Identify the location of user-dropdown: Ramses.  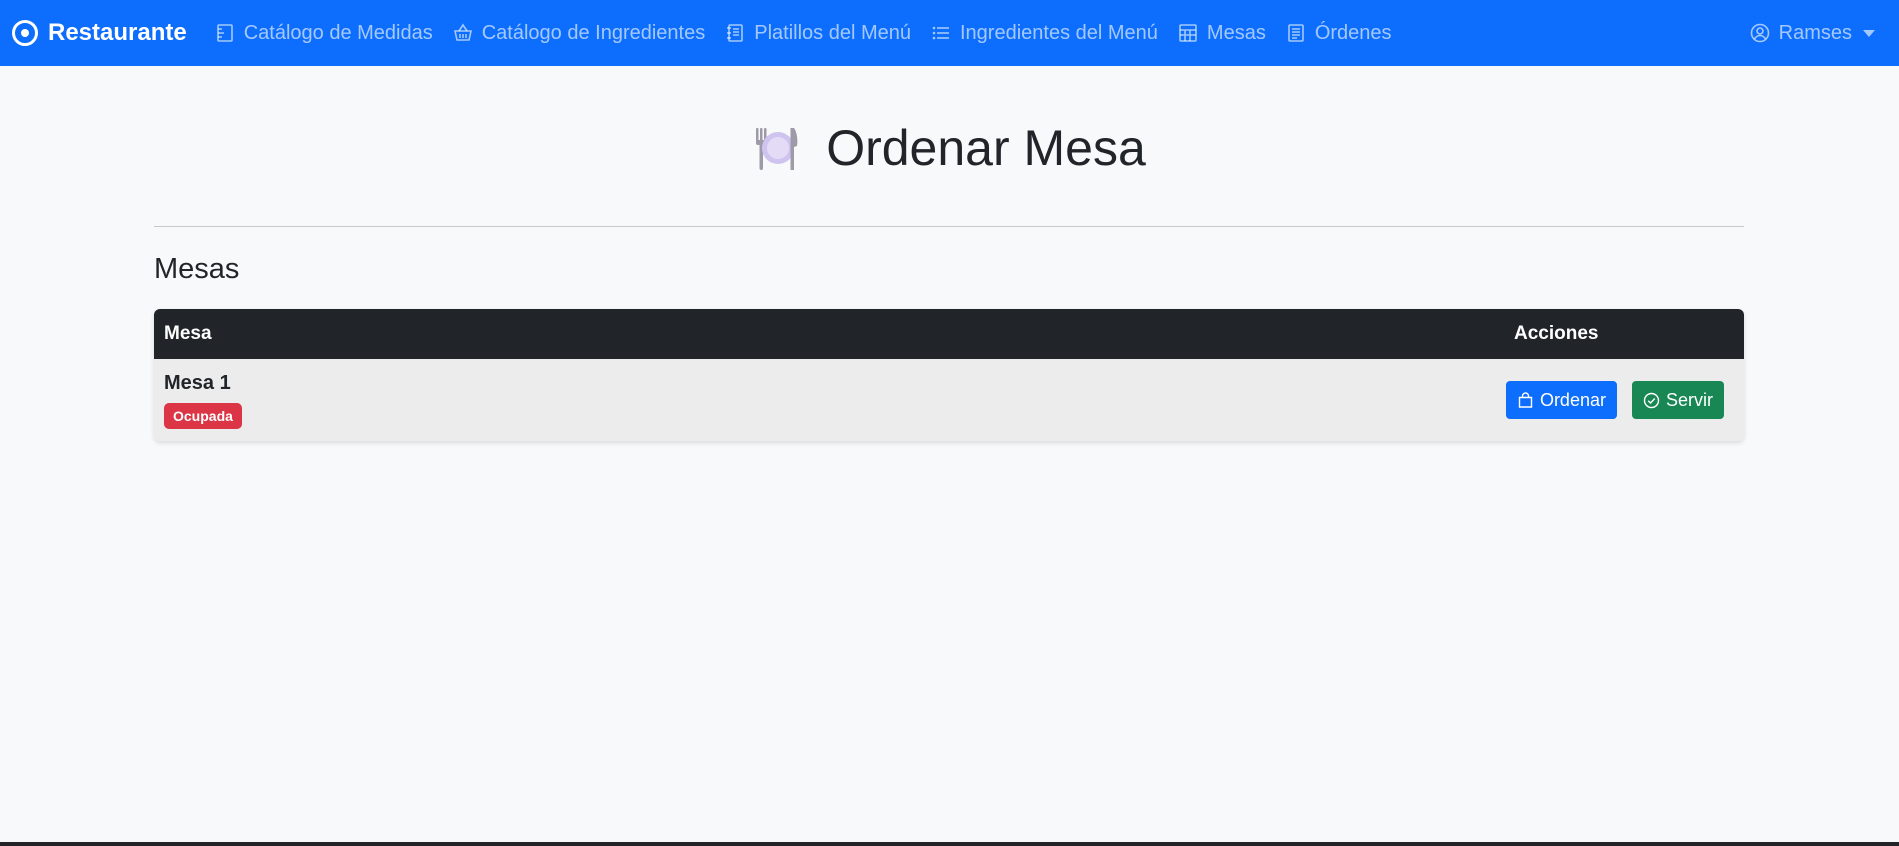
(1812, 33).